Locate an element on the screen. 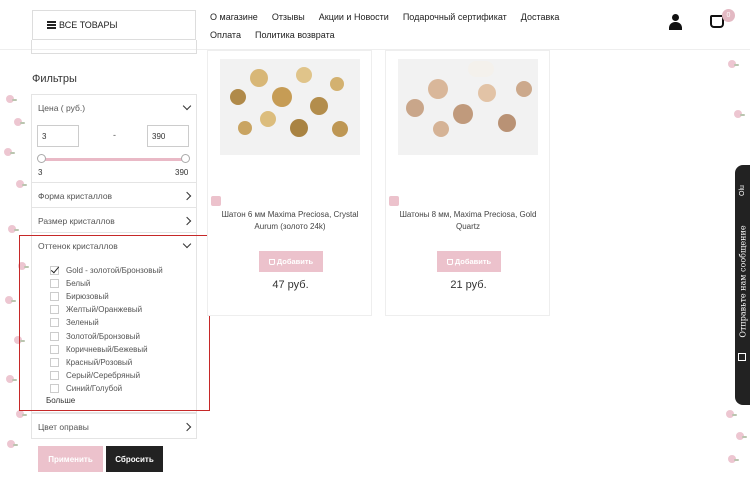 Image resolution: width=750 pixels, height=478 pixels. feedback-top-label: Olu is located at coordinates (742, 190).